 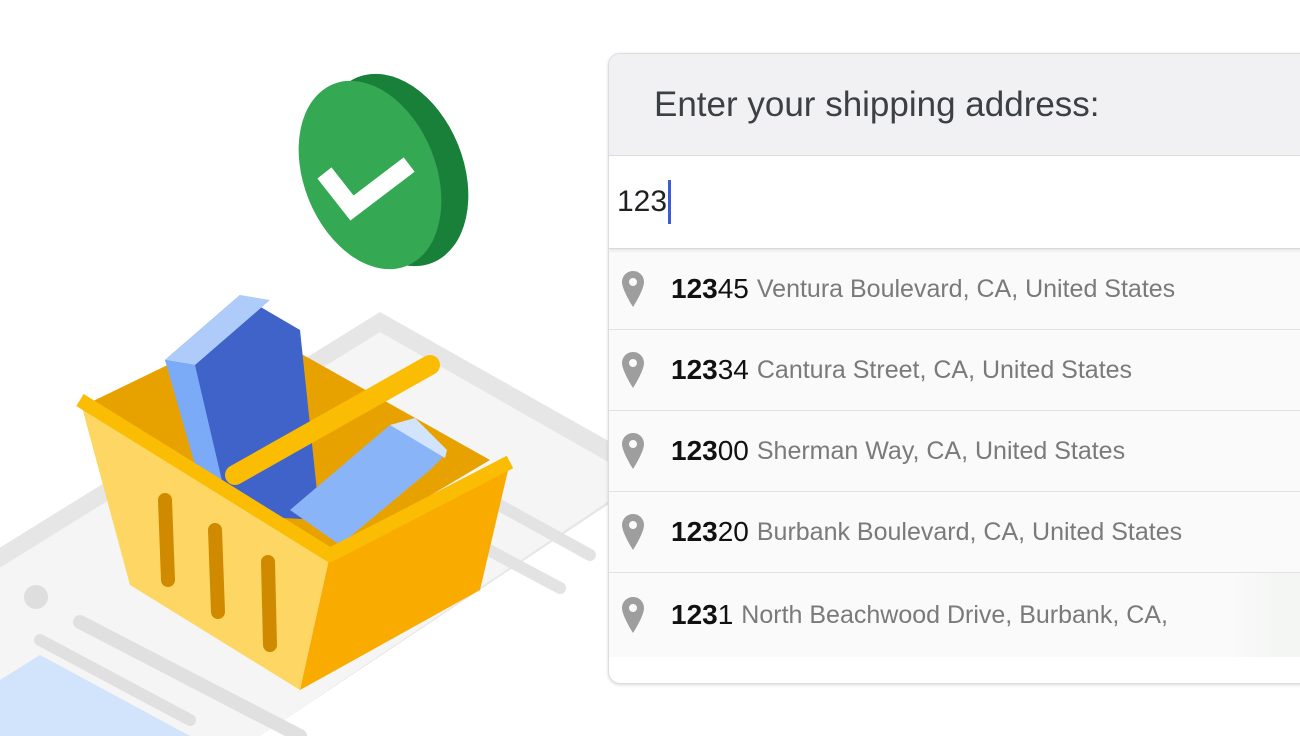 What do you see at coordinates (733, 450) in the screenshot?
I see `remaining-digits: 00` at bounding box center [733, 450].